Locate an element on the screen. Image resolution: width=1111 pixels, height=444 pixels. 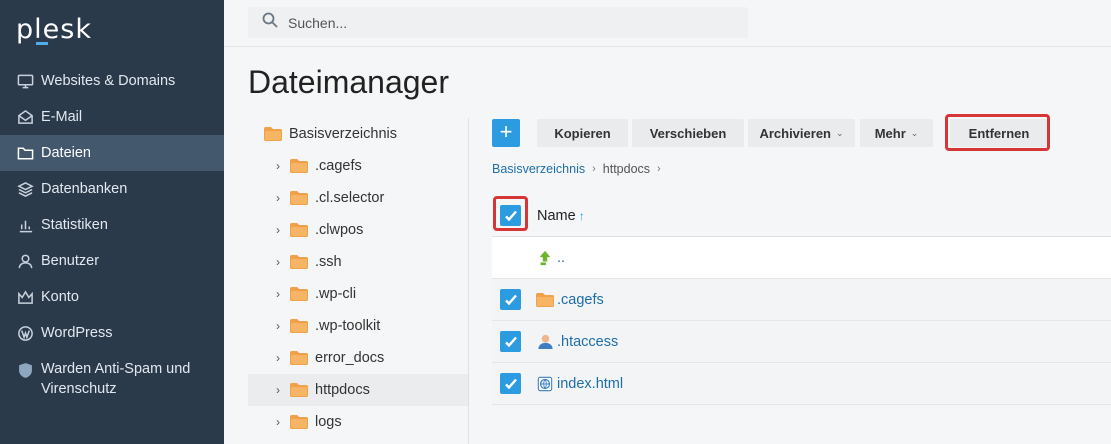
tree-item-label: httpdocs is located at coordinates (342, 390).